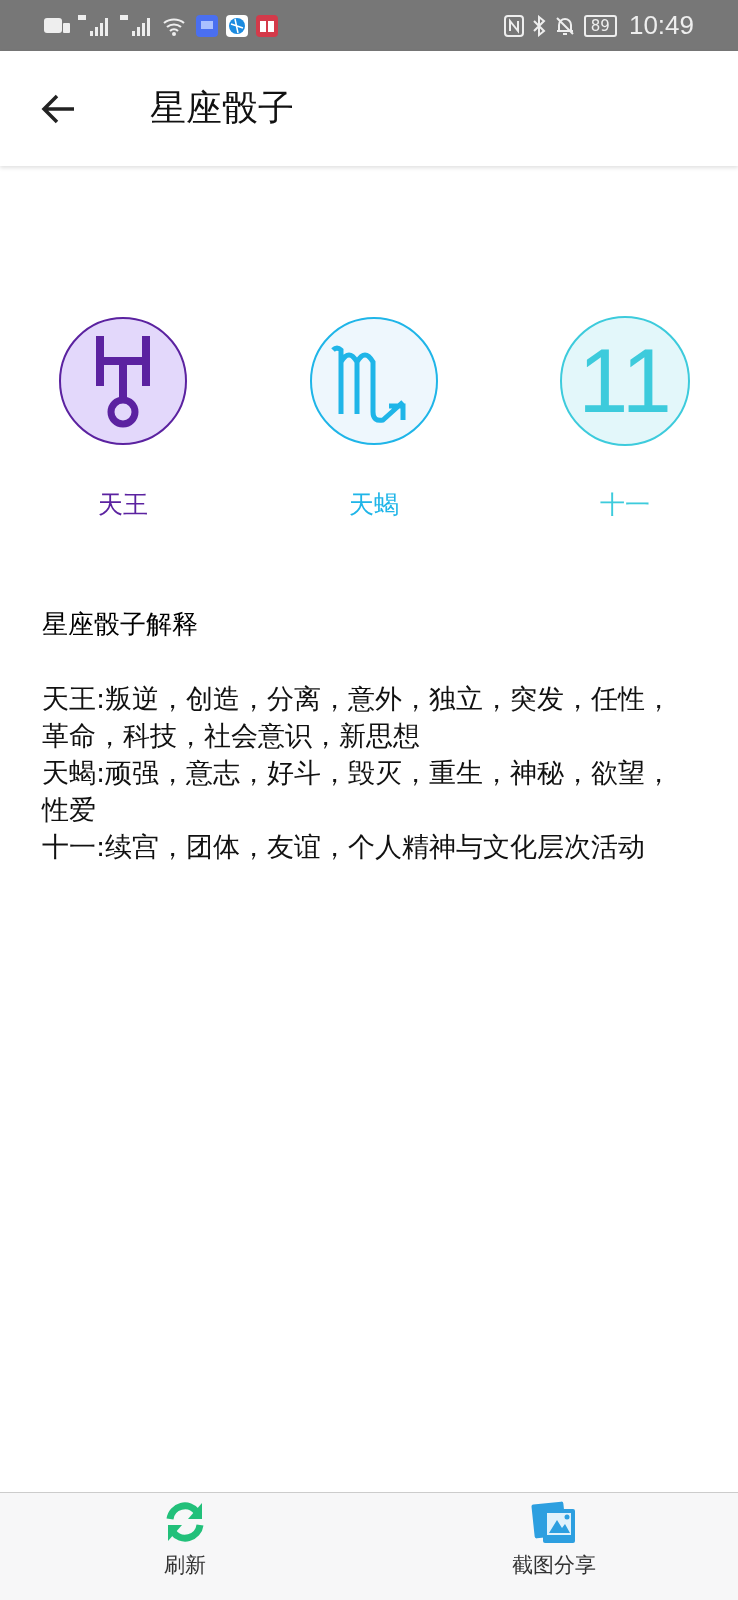  I want to click on explanation-text: 十一:续宫，团体，友谊，个人精神与文化层次活动, so click(344, 847).